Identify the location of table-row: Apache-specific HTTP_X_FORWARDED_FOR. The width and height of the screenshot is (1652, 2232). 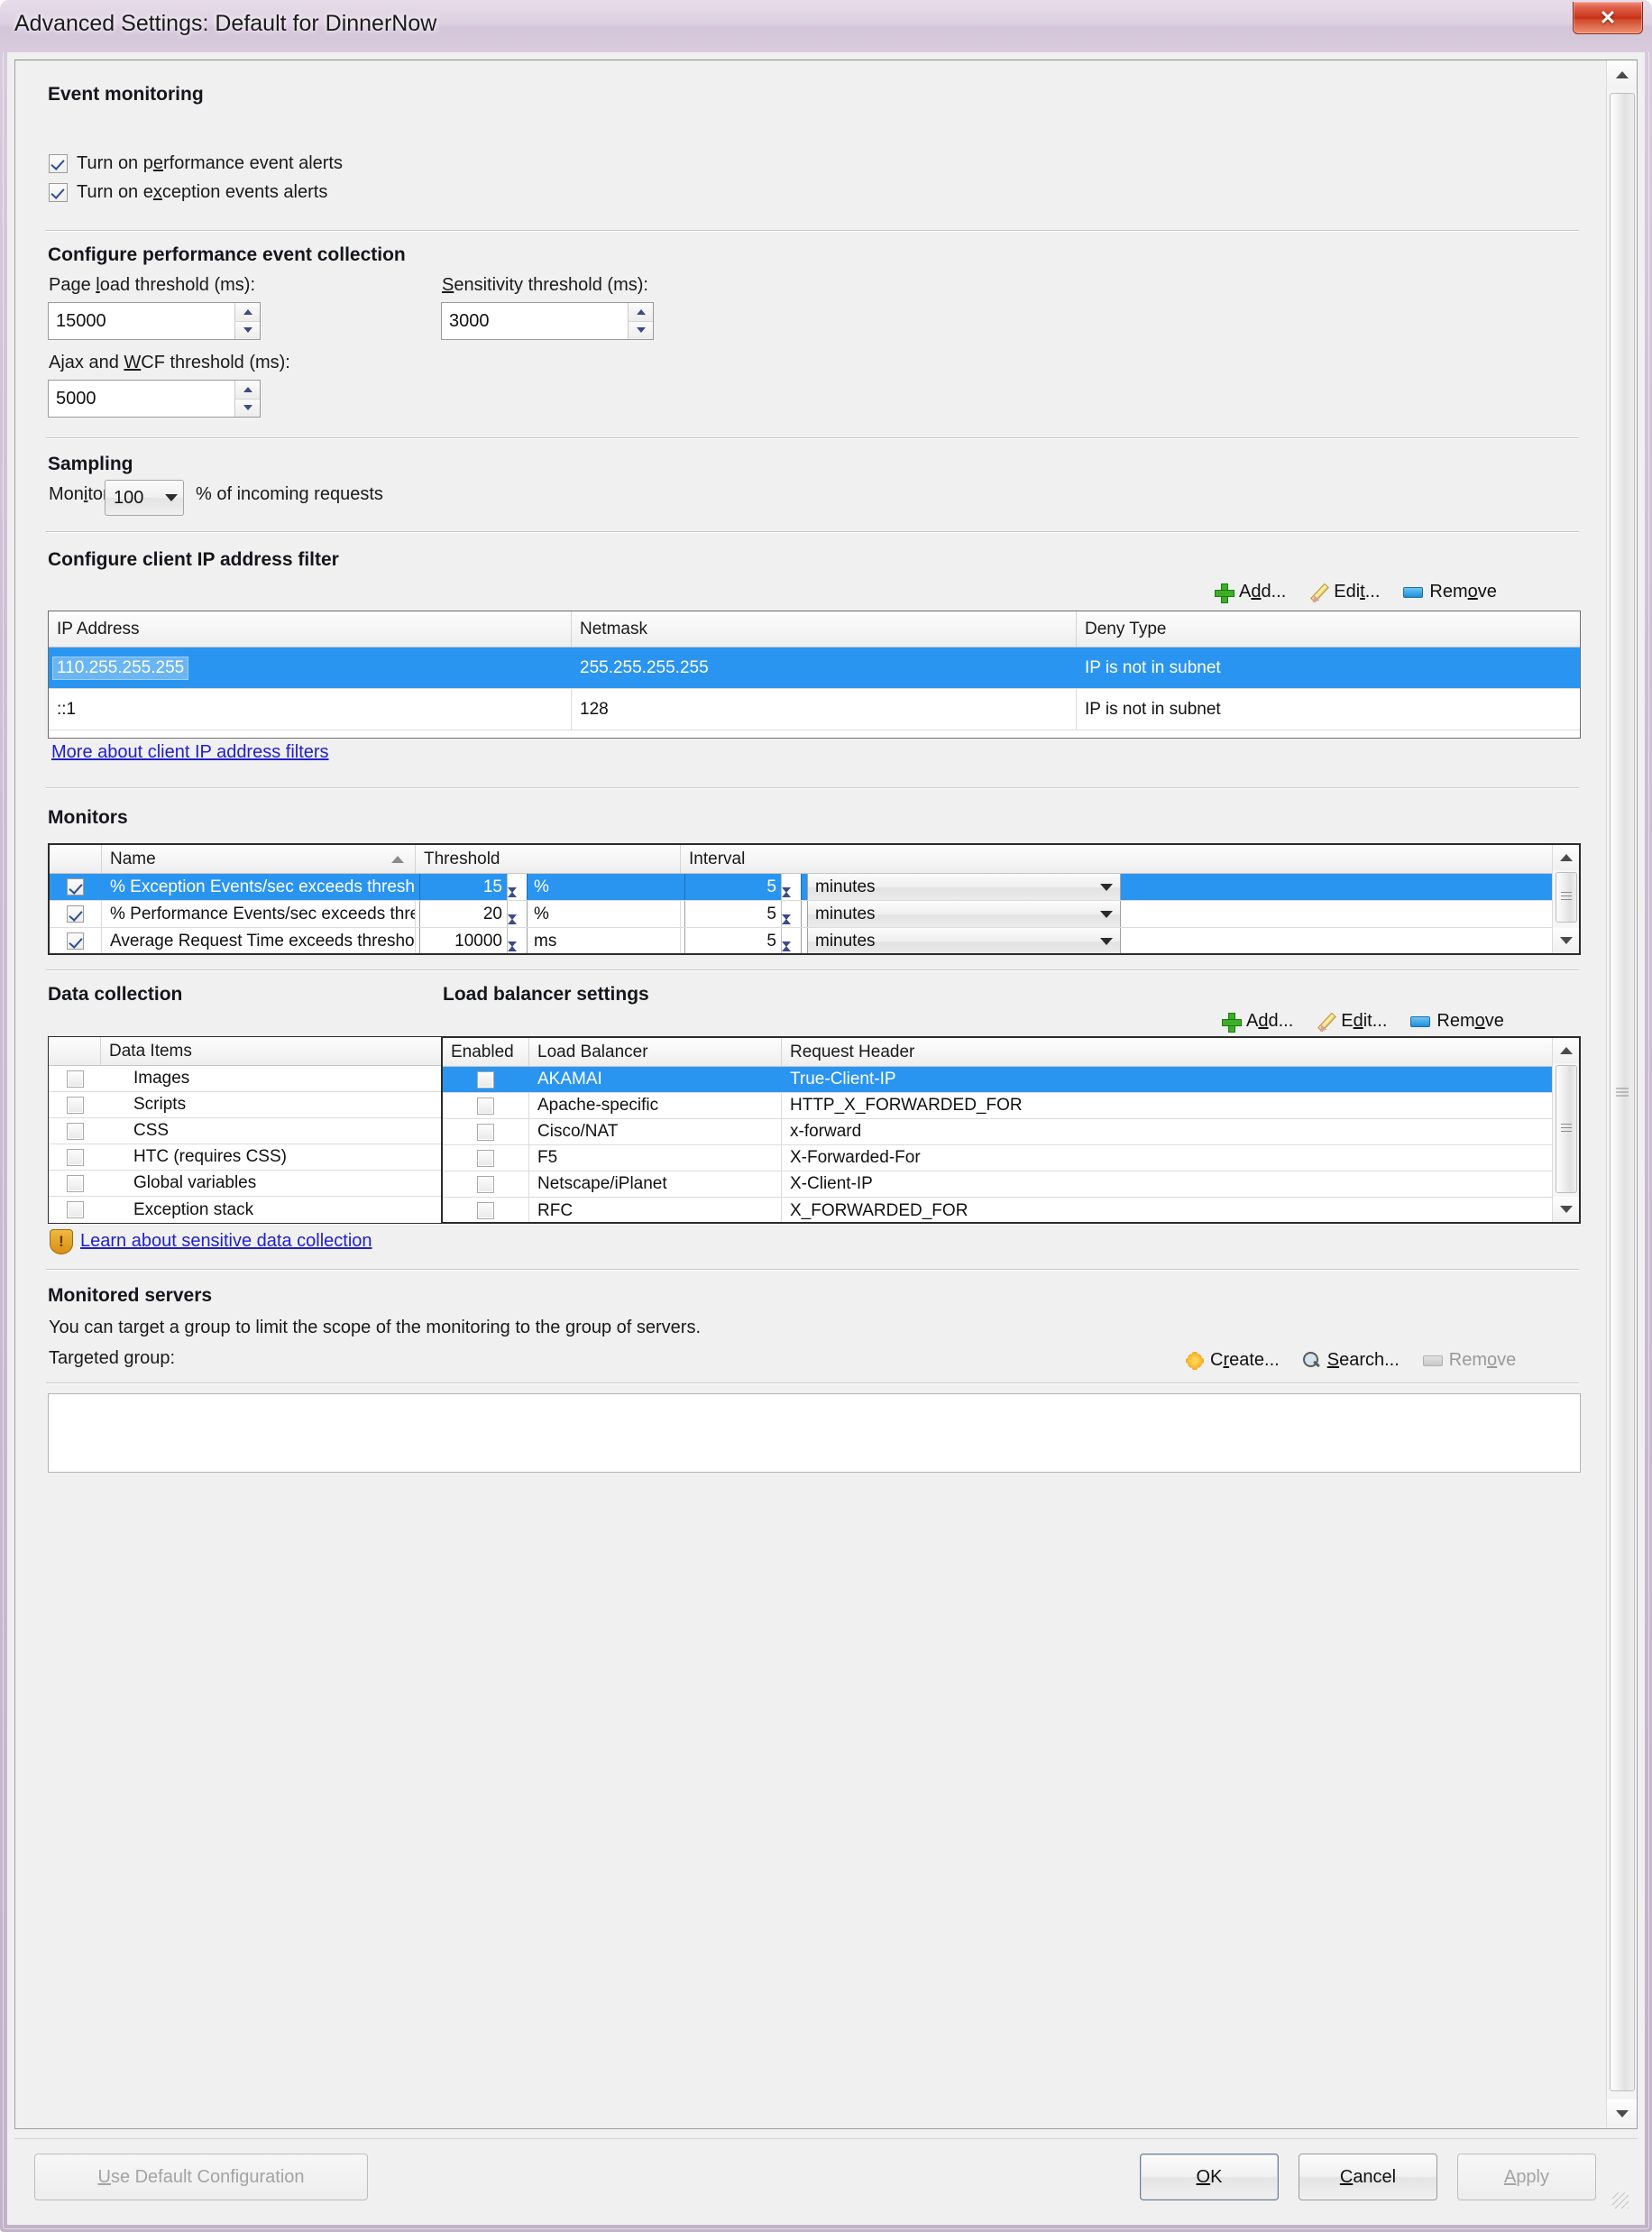
(1011, 1106).